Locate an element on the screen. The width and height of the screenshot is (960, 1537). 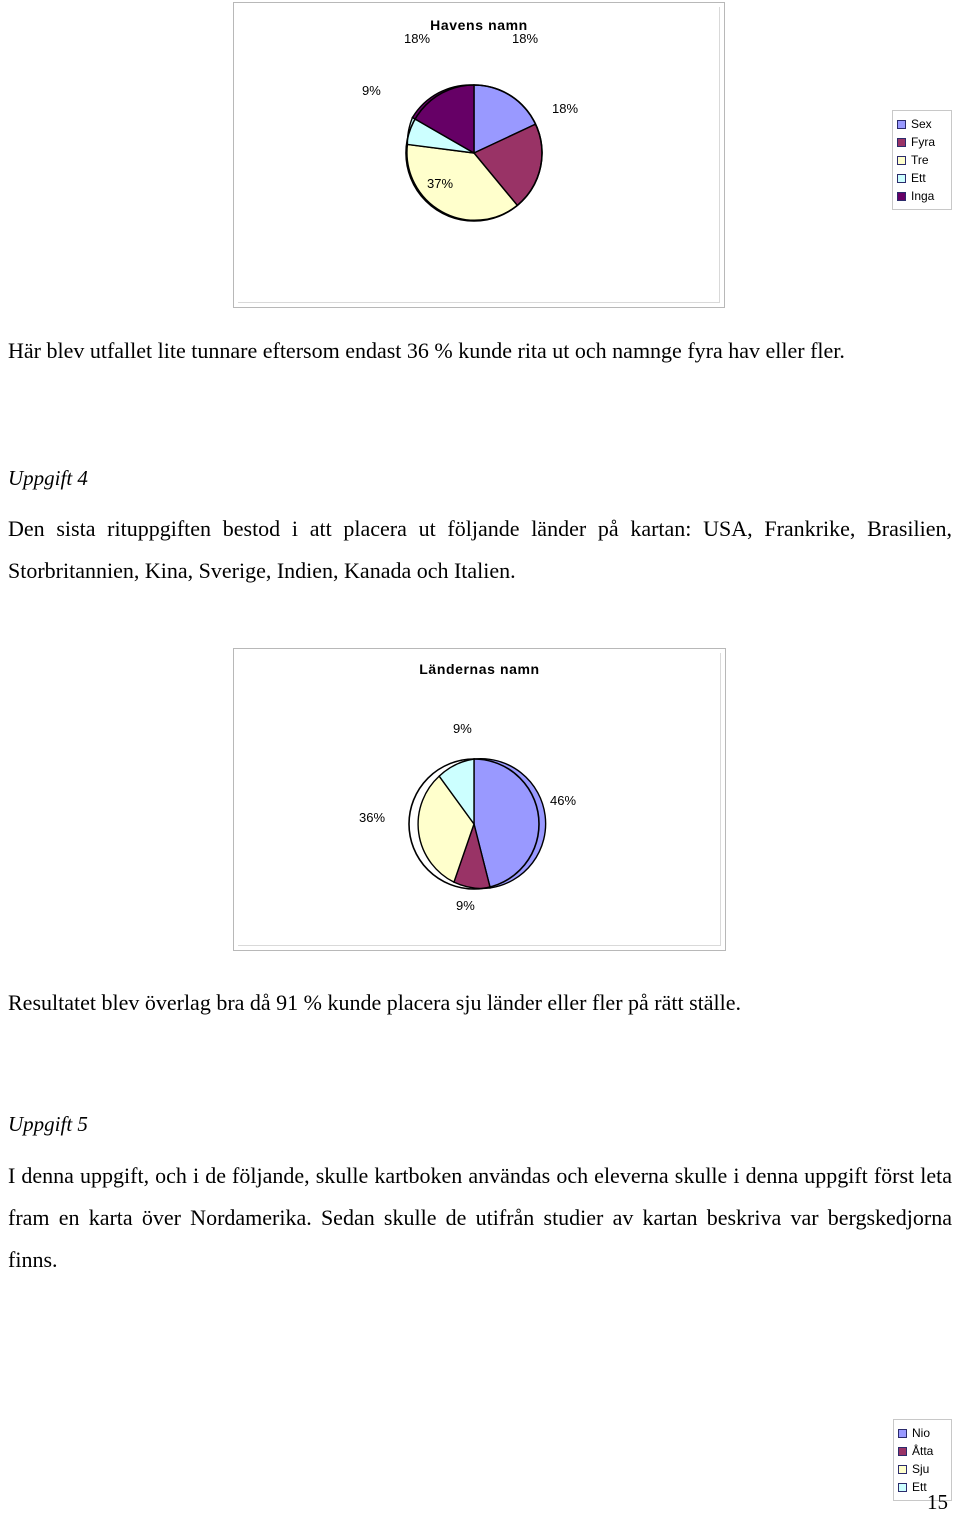
pie-label-tre: 37% is located at coordinates (440, 183).